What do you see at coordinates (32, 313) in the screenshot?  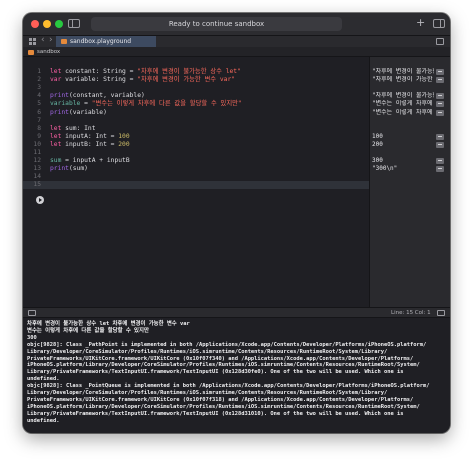 I see `console-toggle-icon` at bounding box center [32, 313].